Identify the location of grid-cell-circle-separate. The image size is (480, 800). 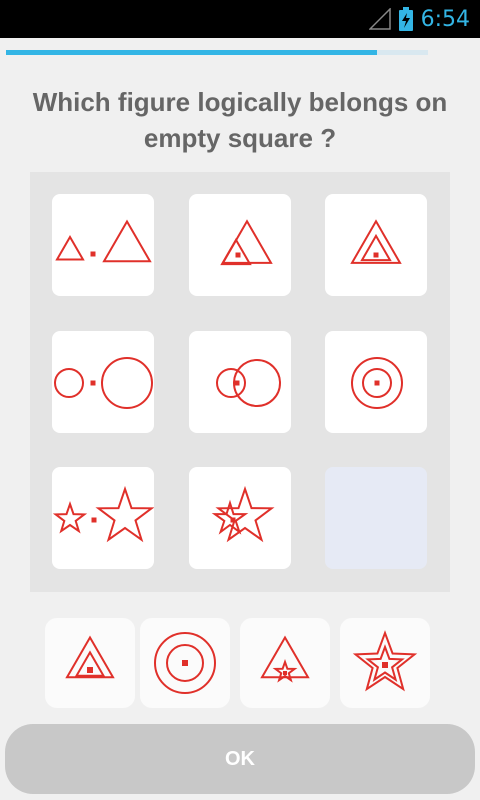
(103, 382).